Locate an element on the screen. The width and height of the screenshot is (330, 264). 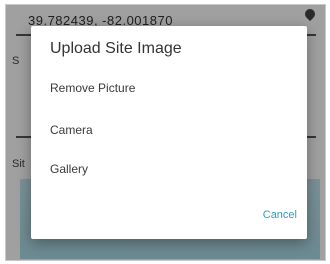
gallery-option: Gallery is located at coordinates (69, 169).